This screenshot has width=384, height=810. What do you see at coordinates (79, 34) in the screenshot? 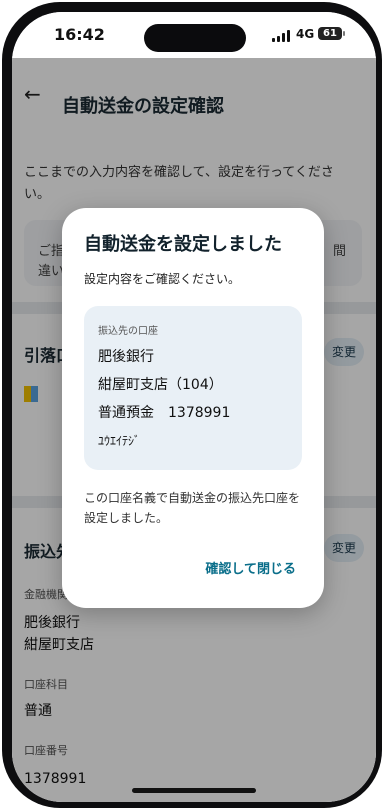
I see `status-time: 16:42` at bounding box center [79, 34].